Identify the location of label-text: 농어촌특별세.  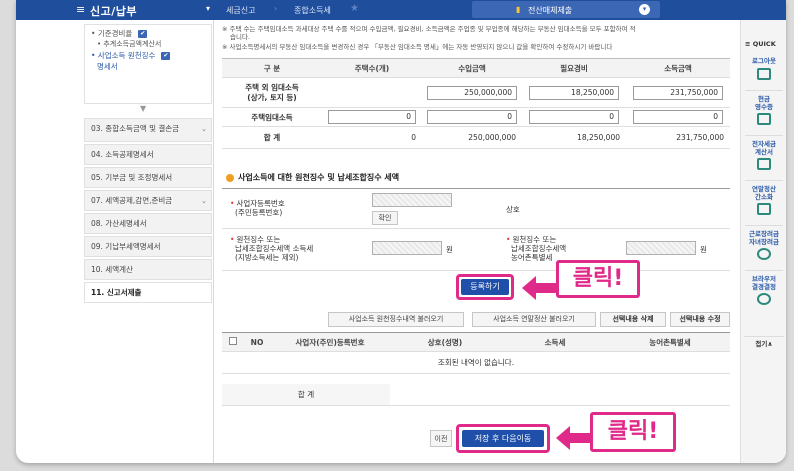
(532, 257).